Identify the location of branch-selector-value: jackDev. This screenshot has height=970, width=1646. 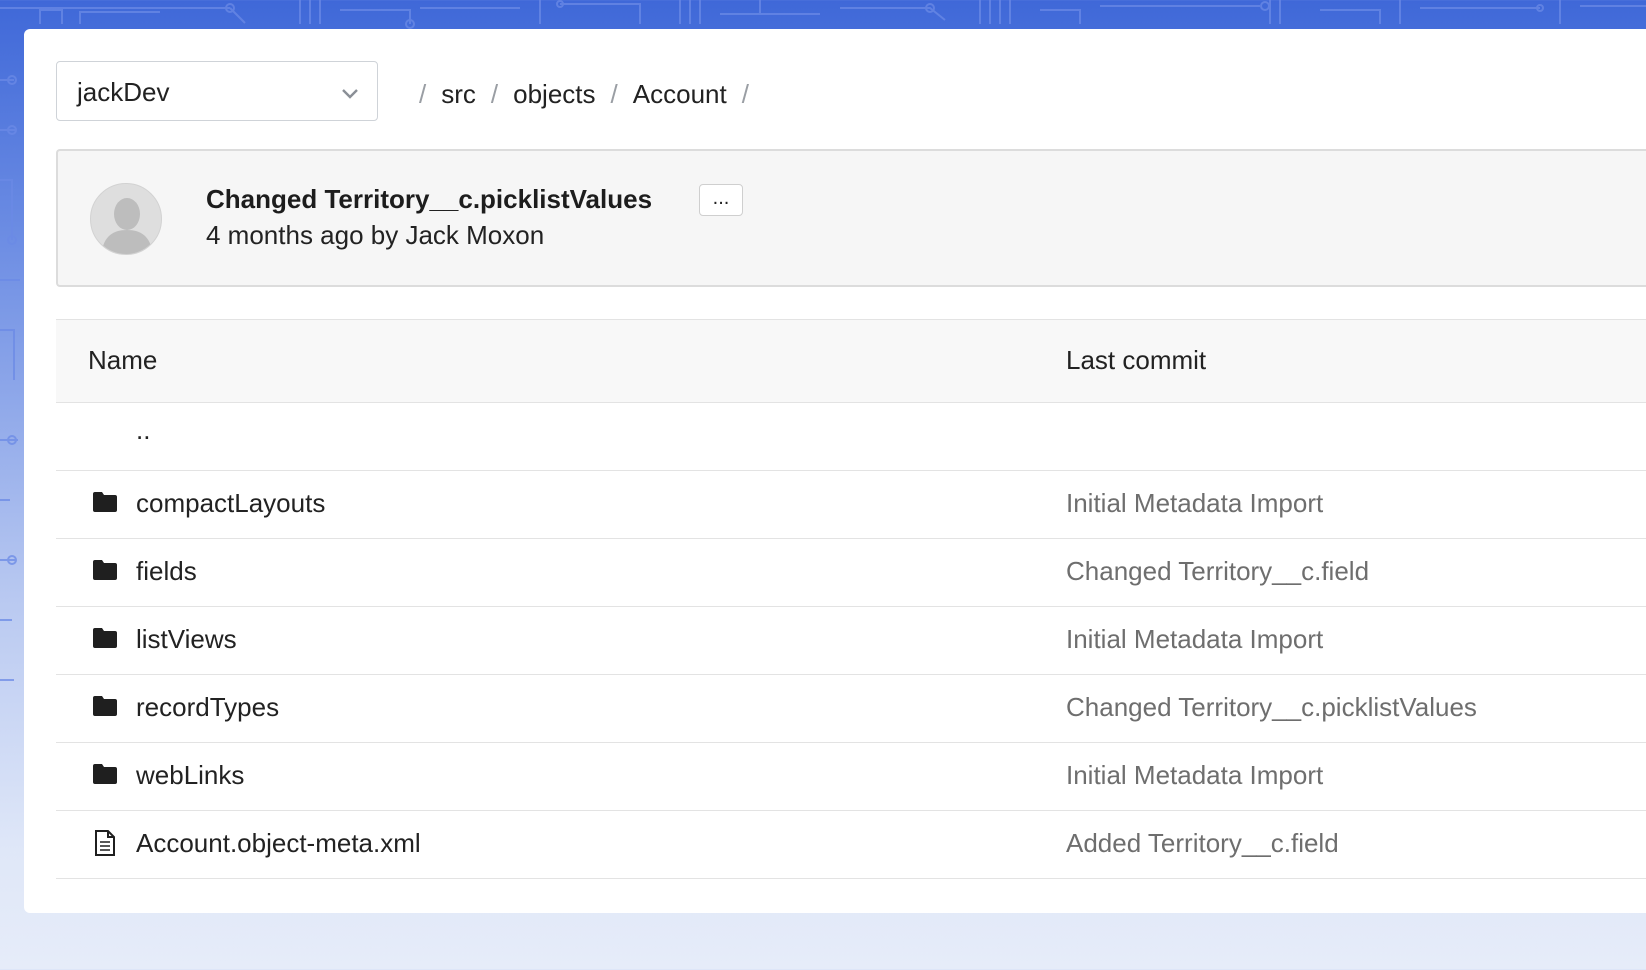
(123, 92).